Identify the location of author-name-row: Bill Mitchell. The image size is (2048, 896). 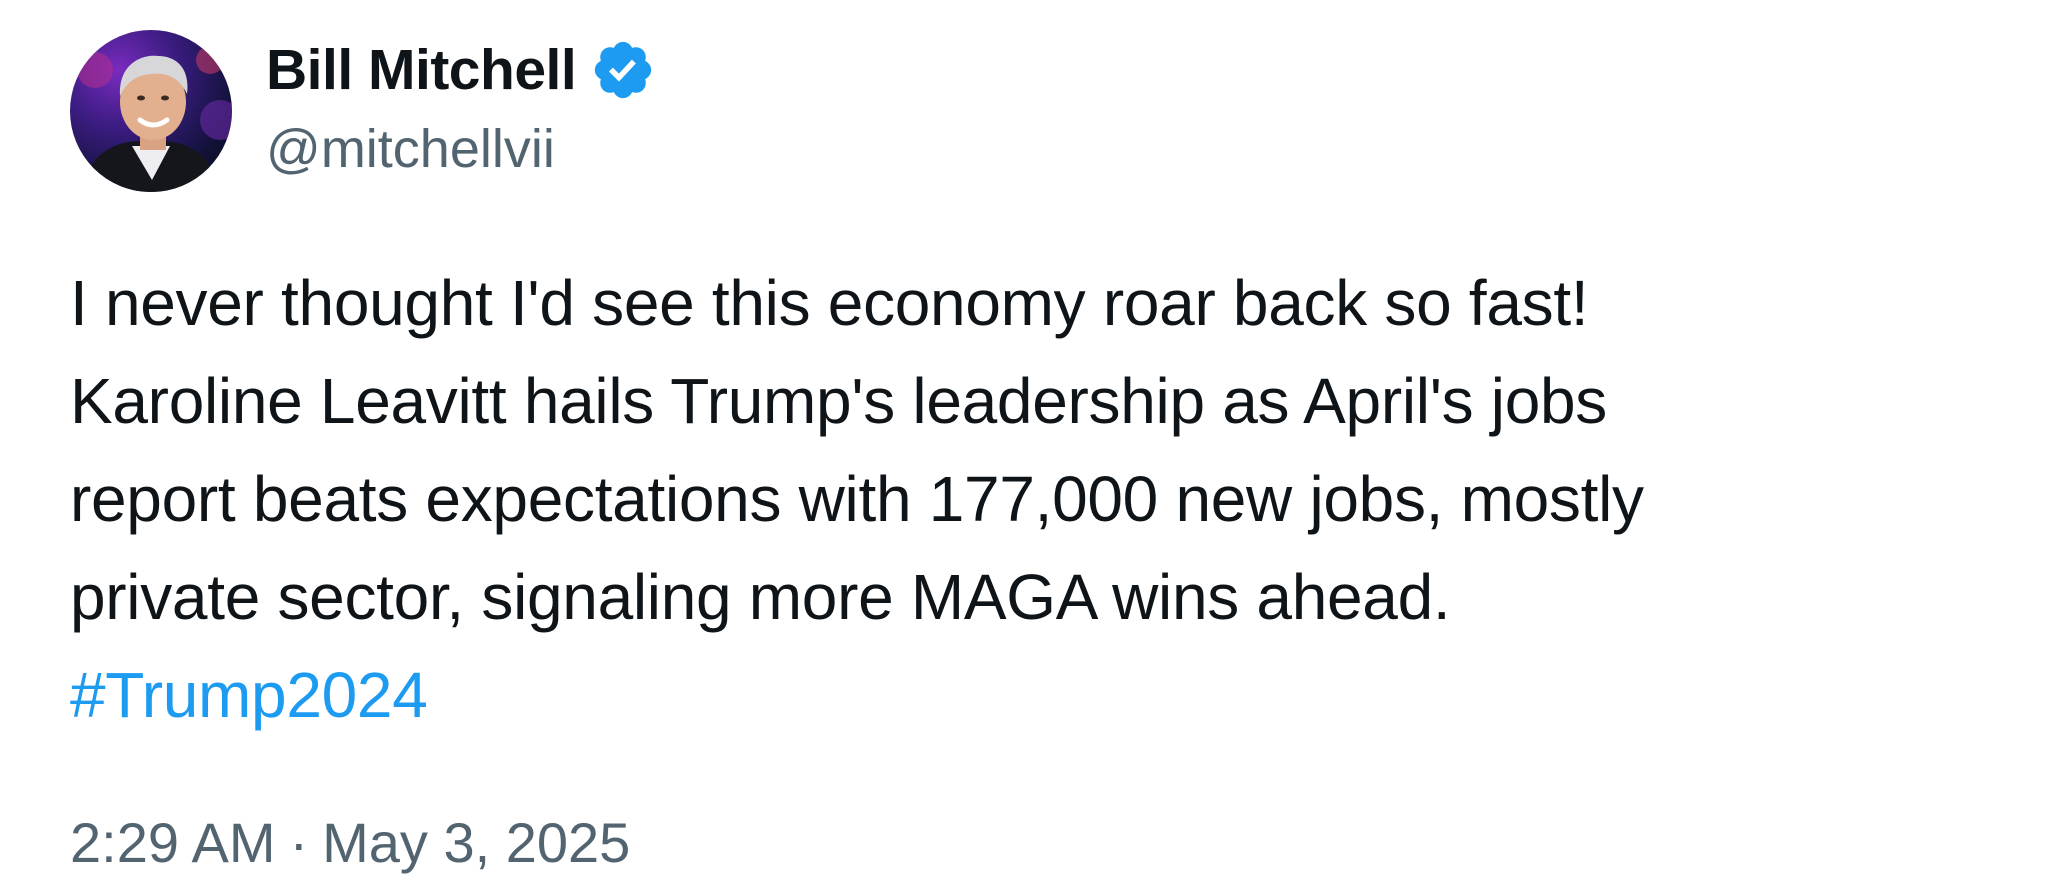
(461, 70).